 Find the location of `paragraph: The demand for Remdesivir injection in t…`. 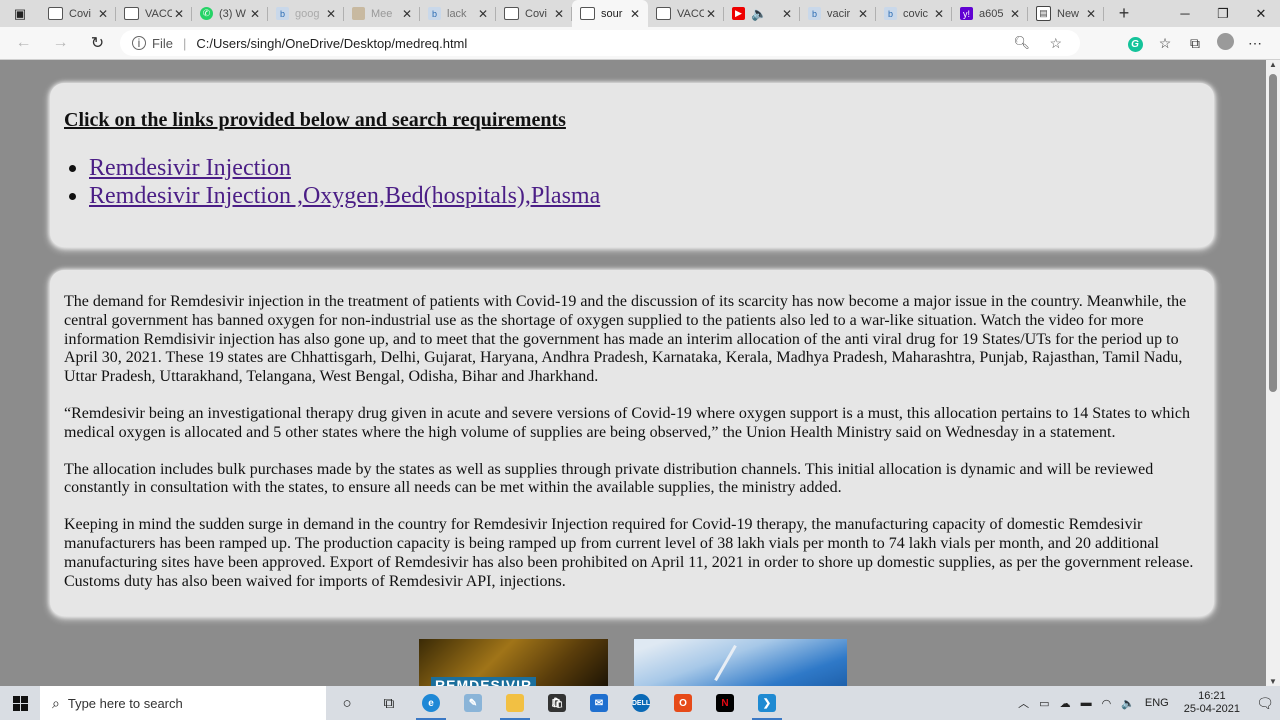

paragraph: The demand for Remdesivir injection in t… is located at coordinates (625, 339).